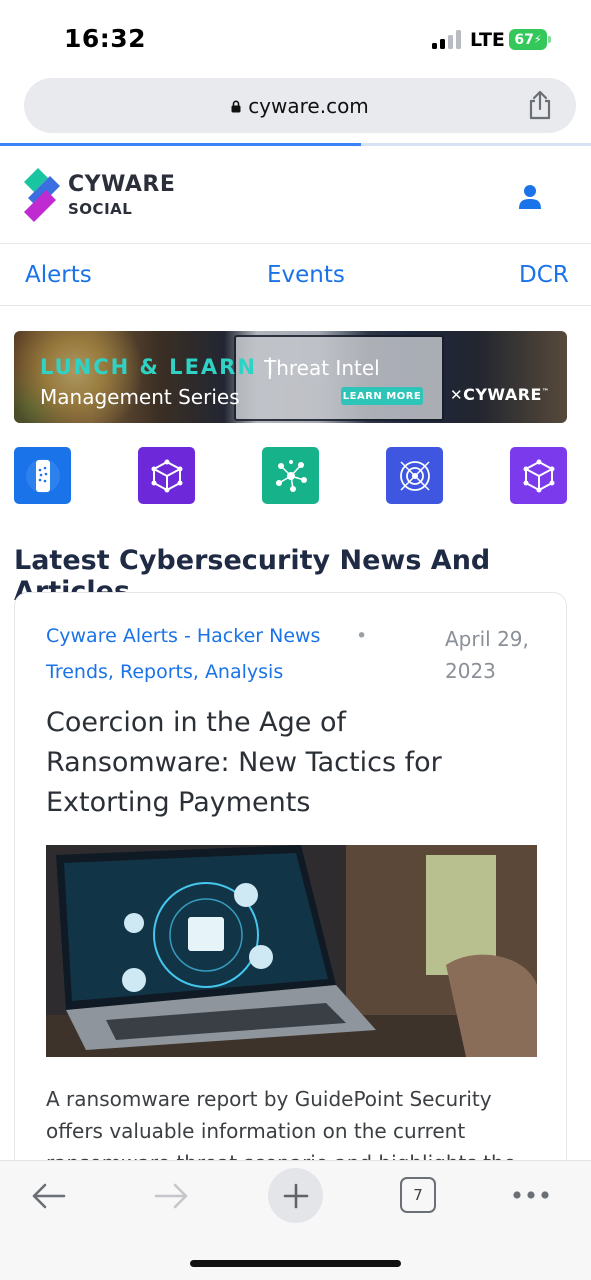 Image resolution: width=591 pixels, height=1280 pixels. I want to click on mobile-app-icon, so click(42, 475).